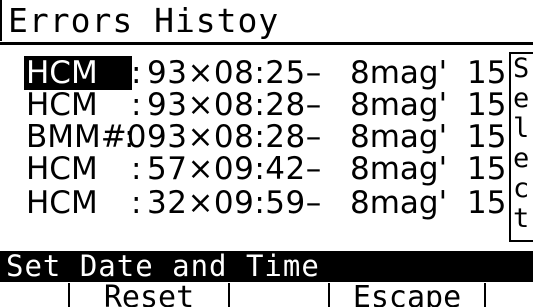 The width and height of the screenshot is (533, 307). Describe the element at coordinates (234, 73) in the screenshot. I see `error-time: 93×08:25–` at that location.